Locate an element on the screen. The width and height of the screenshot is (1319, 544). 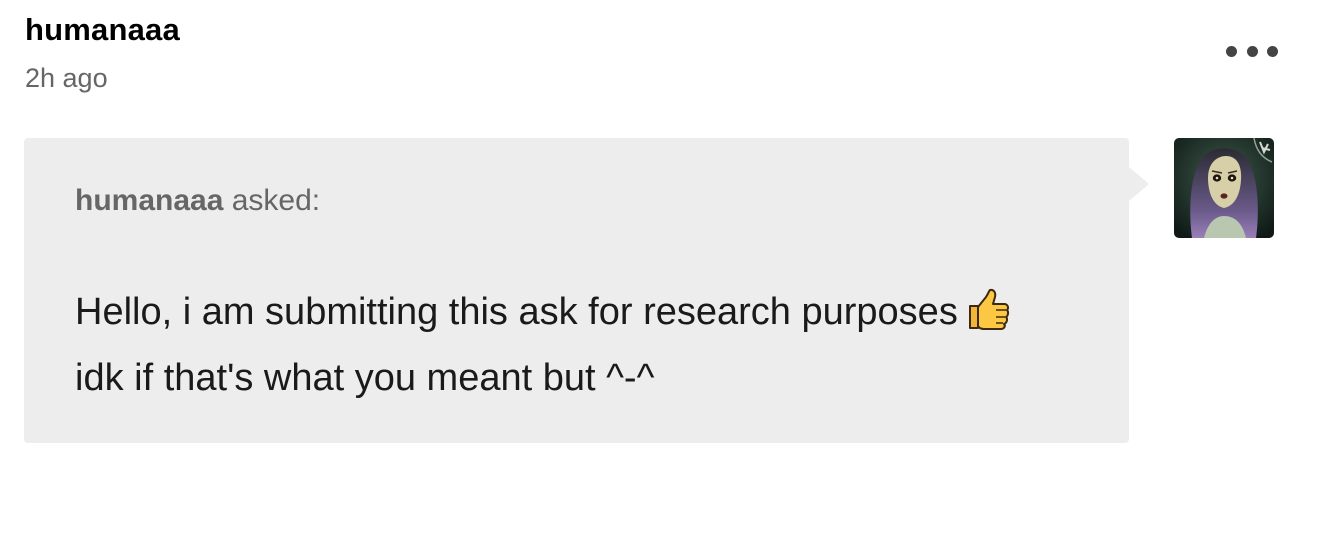
post-timestamp: 2h ago is located at coordinates (66, 78).